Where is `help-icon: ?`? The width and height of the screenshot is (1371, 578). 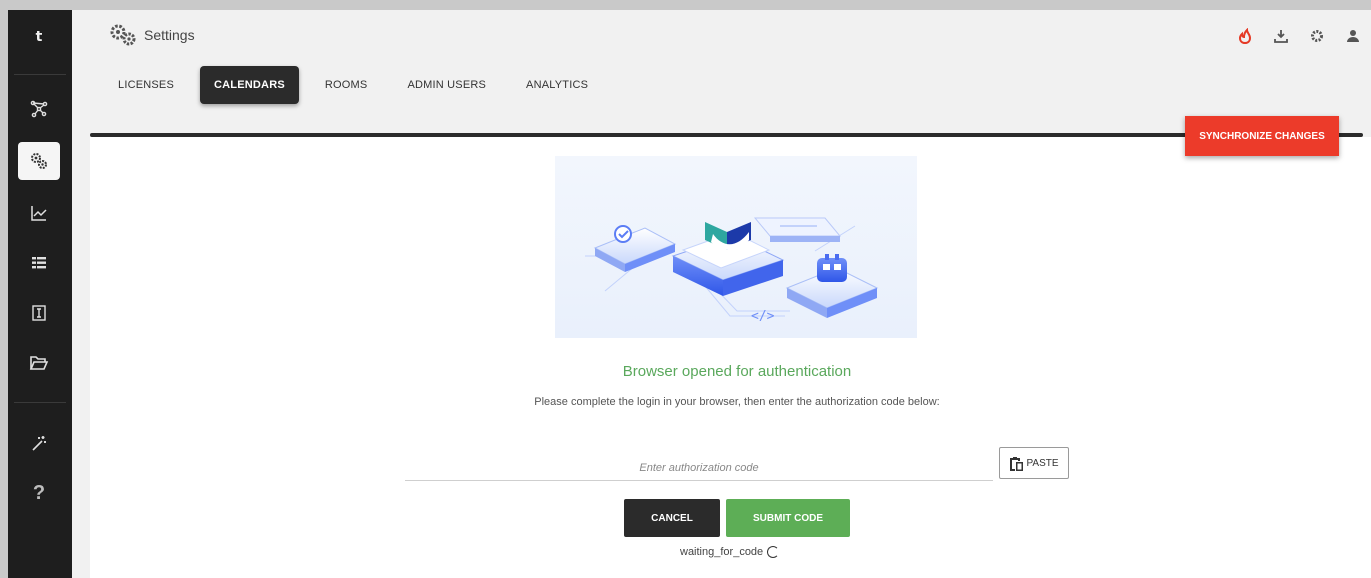
help-icon: ? is located at coordinates (39, 492).